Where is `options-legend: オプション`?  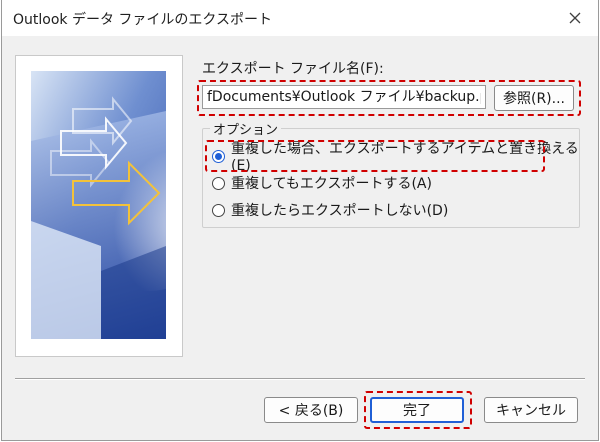
options-legend: オプション is located at coordinates (246, 128).